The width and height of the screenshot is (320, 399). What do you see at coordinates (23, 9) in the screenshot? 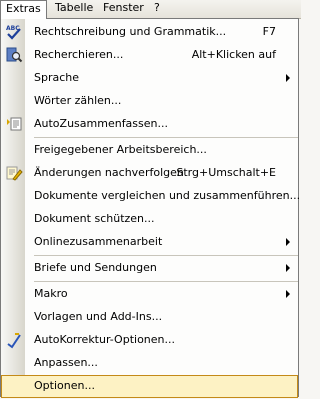
I see `menu-extras: Extras` at bounding box center [23, 9].